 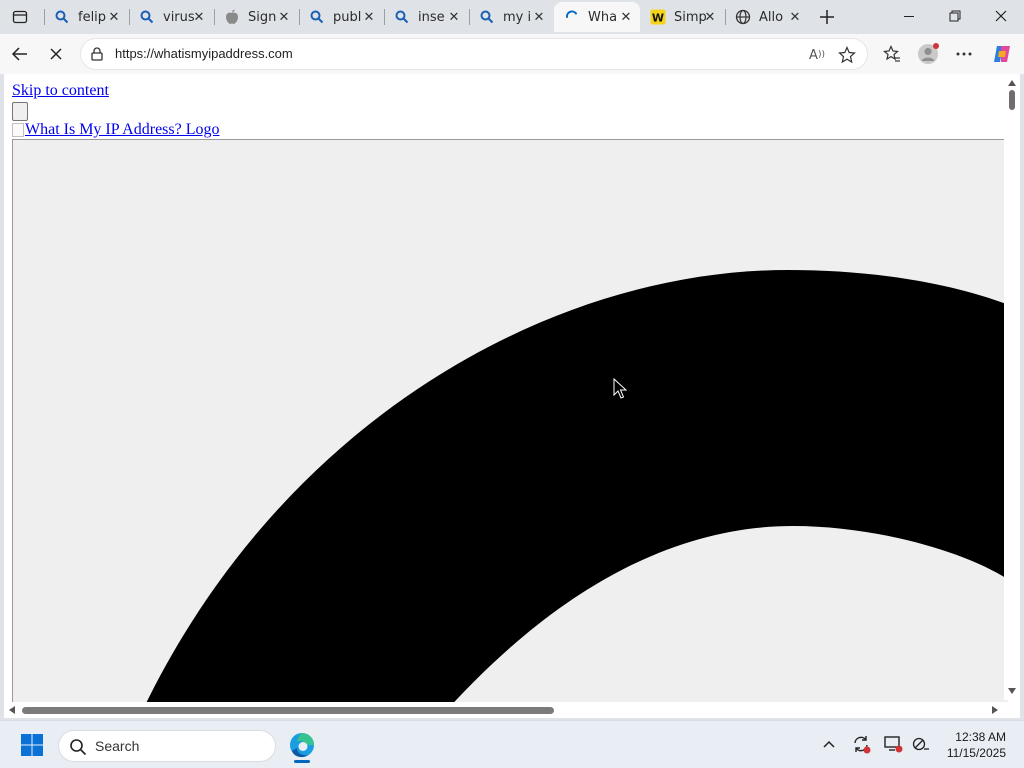 I want to click on tab-sign: Sign ✕, so click(x=256, y=17).